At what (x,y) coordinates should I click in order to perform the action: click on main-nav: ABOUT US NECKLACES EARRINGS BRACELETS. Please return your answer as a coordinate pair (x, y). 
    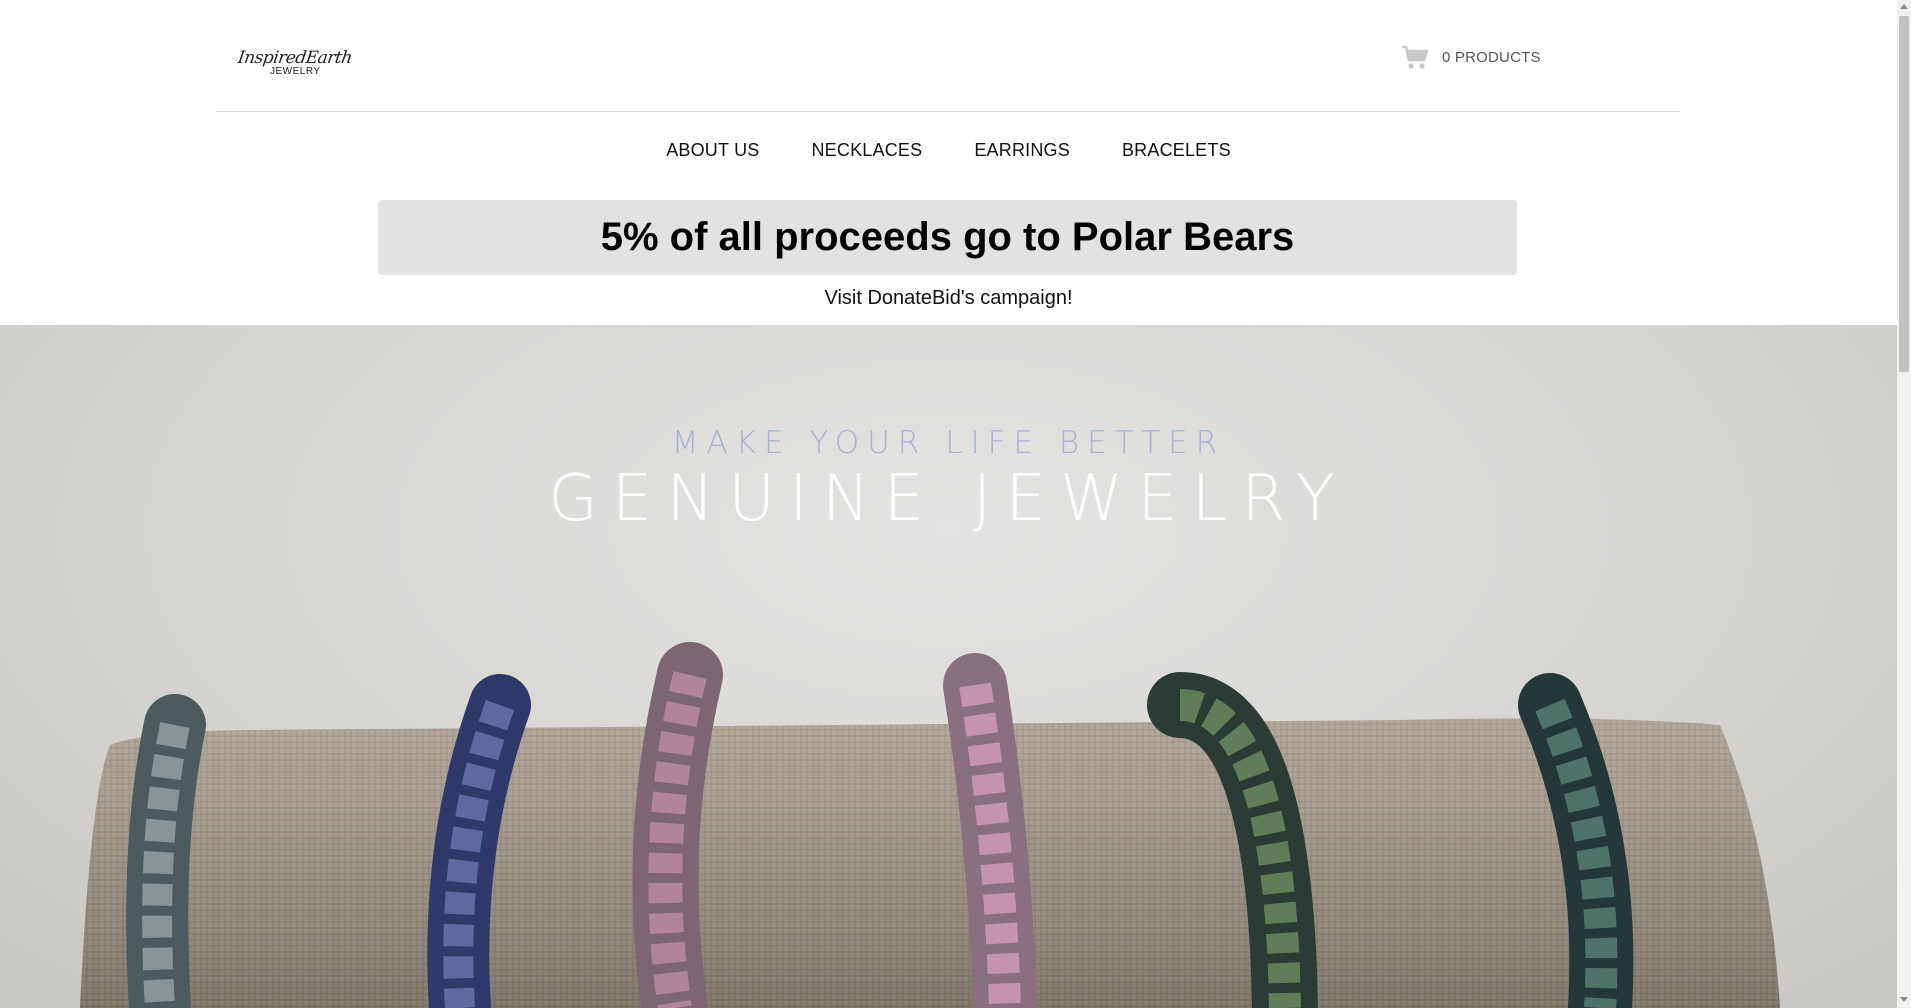
    Looking at the image, I should click on (948, 150).